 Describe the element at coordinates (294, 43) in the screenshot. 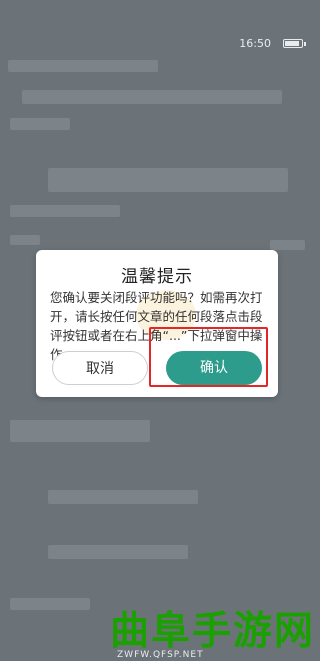

I see `battery-icon` at that location.